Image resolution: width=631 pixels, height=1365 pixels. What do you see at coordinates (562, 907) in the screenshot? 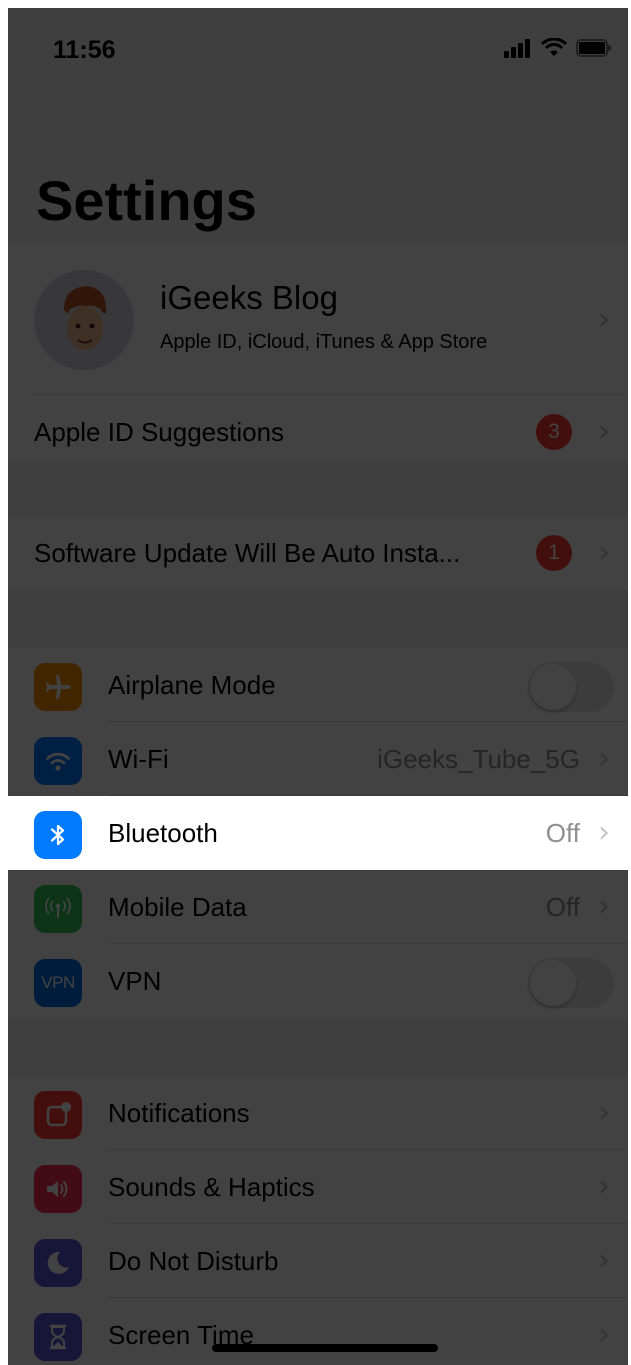
I see `mobile-data-value: Off` at bounding box center [562, 907].